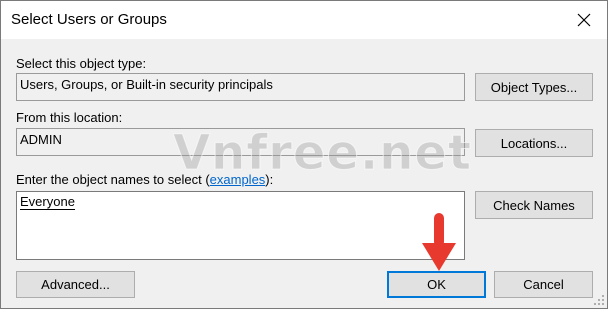 The width and height of the screenshot is (608, 309). Describe the element at coordinates (304, 20) in the screenshot. I see `title-bar: Select Users or Groups` at that location.